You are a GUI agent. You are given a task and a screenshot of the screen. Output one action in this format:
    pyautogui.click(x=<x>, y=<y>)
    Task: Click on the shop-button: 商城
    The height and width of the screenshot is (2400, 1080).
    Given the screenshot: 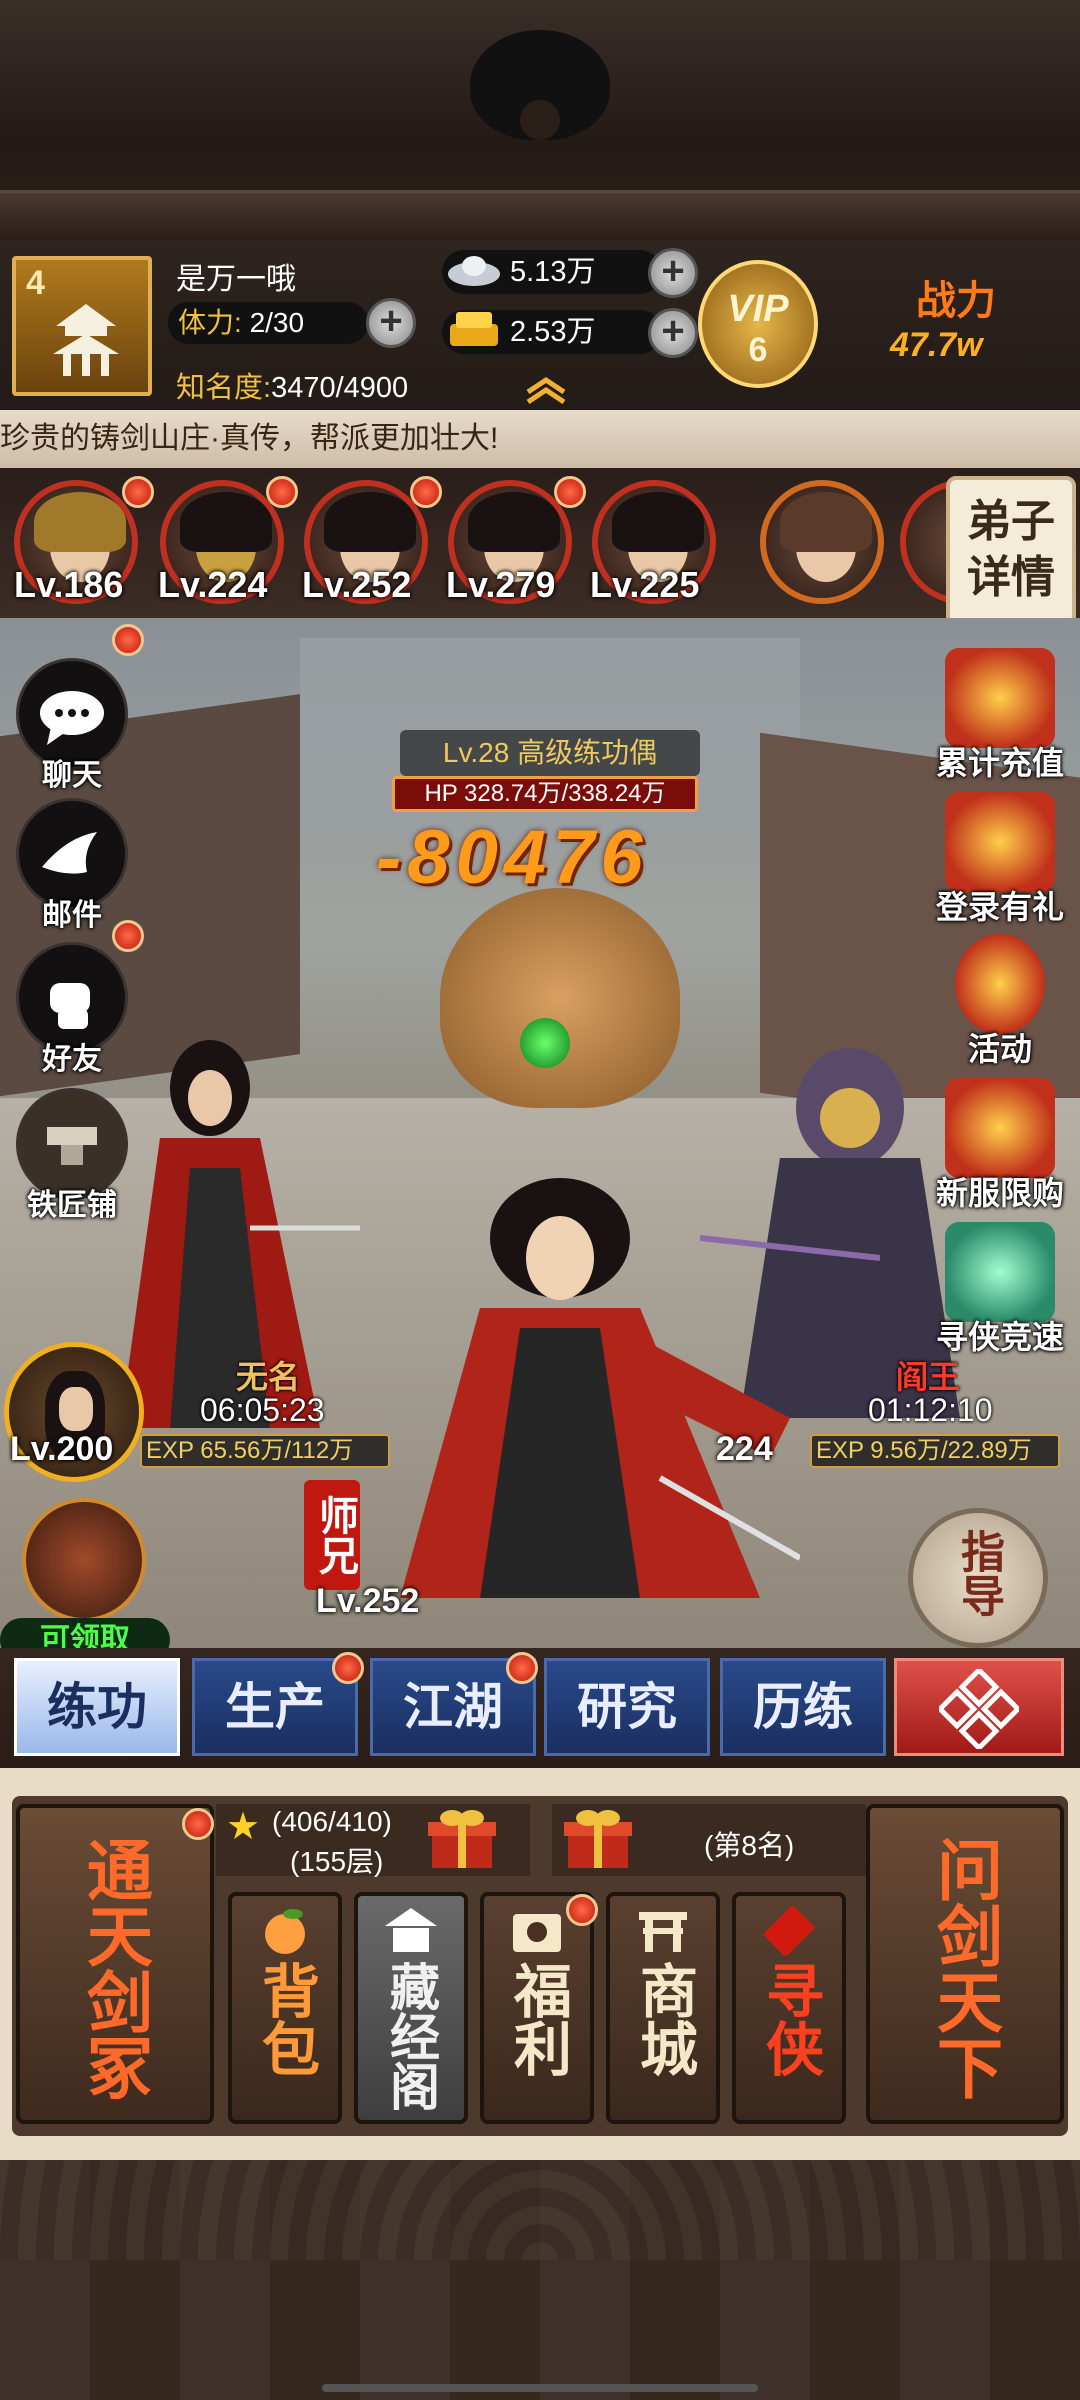 What is the action you would take?
    pyautogui.click(x=663, y=2008)
    